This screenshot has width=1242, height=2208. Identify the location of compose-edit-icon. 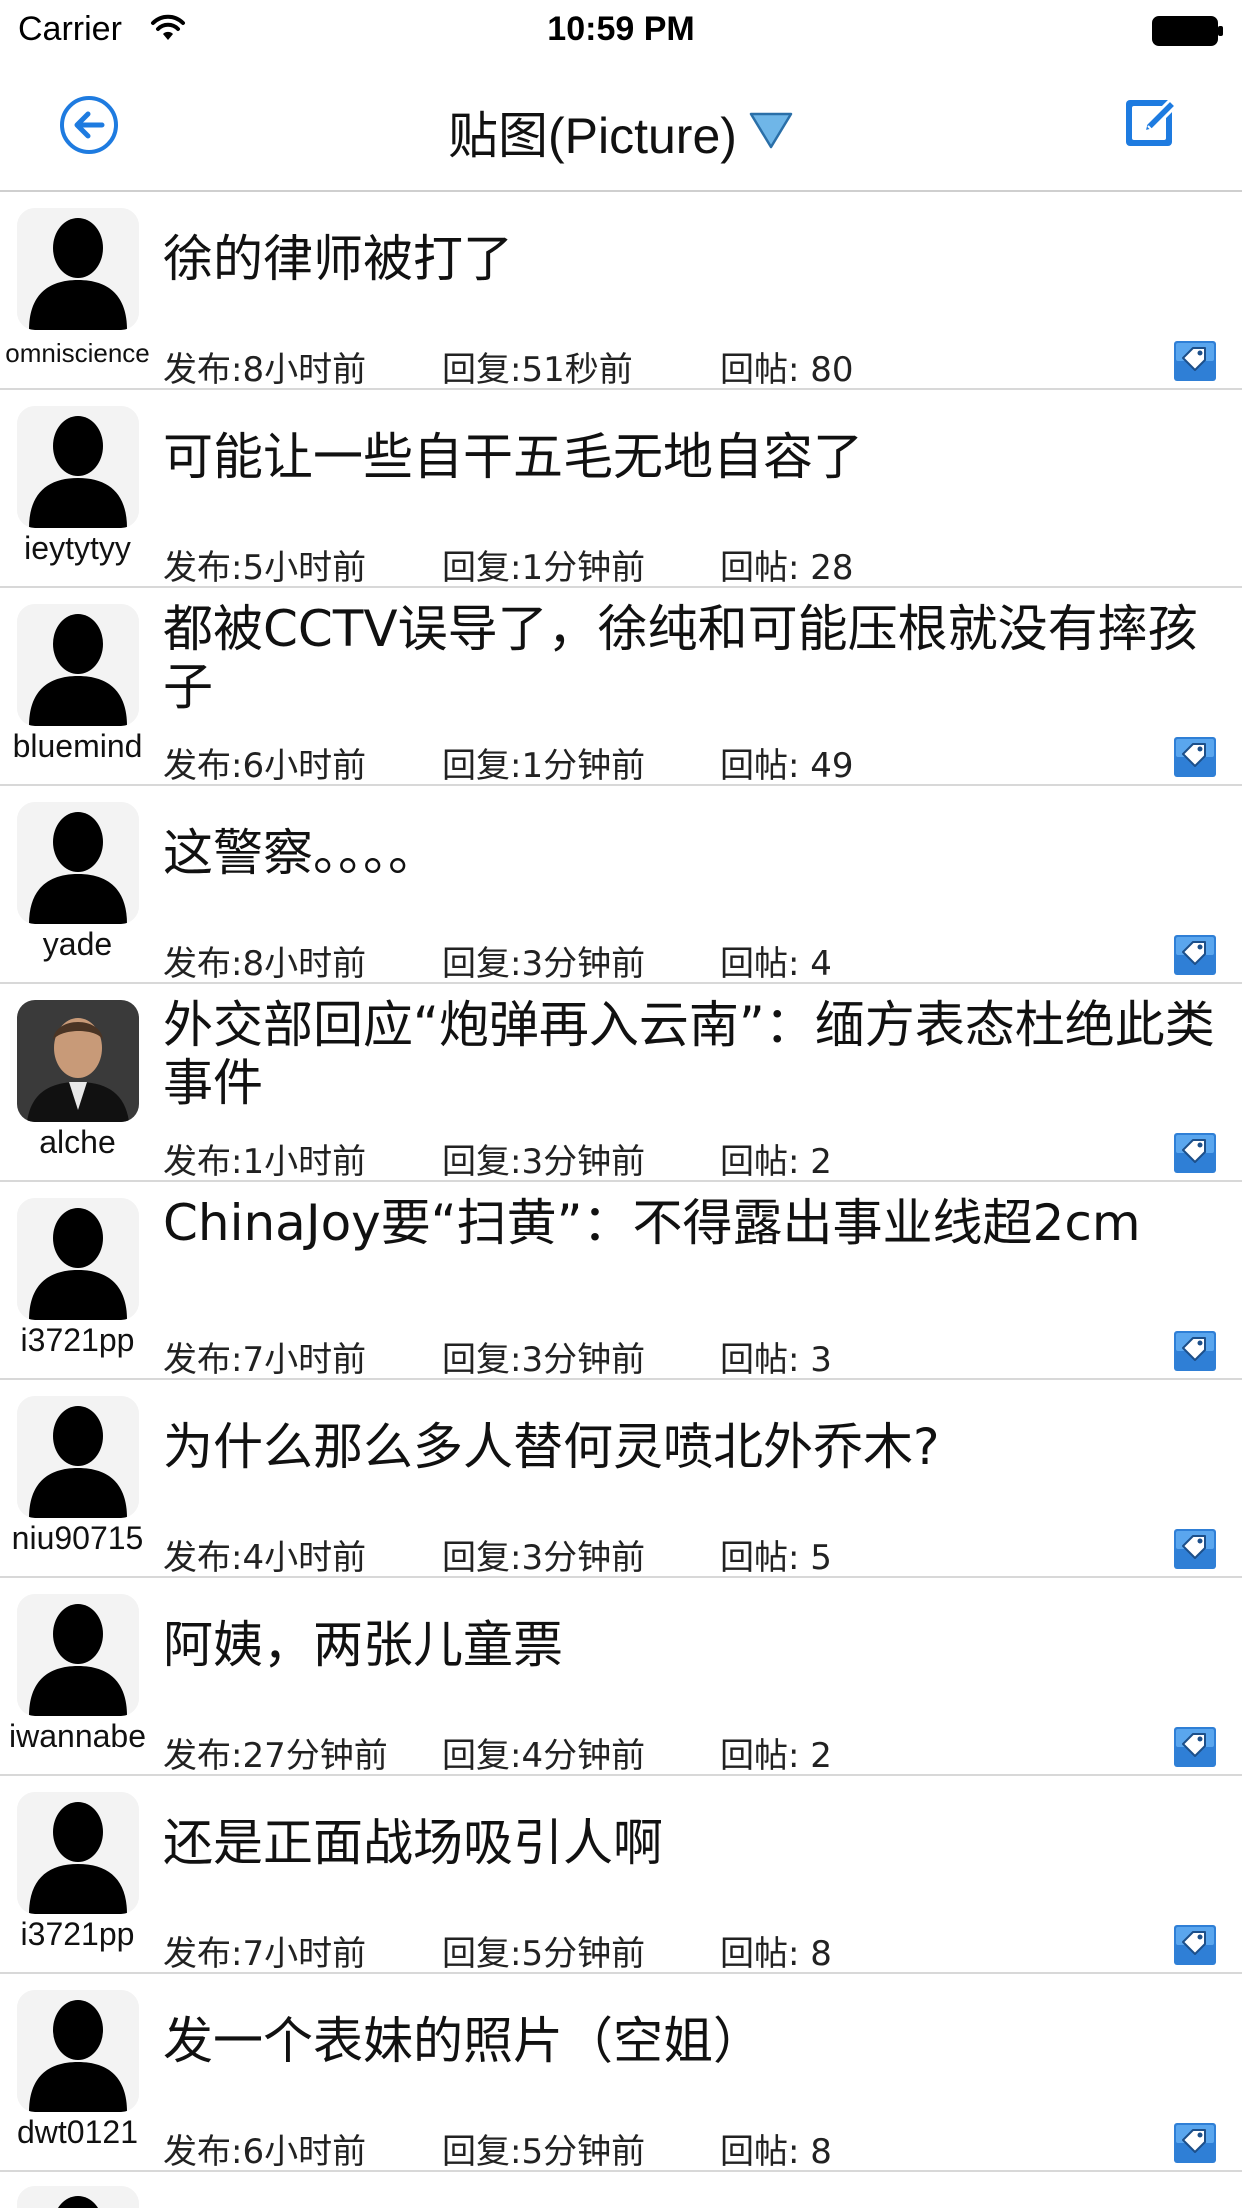
(1152, 122).